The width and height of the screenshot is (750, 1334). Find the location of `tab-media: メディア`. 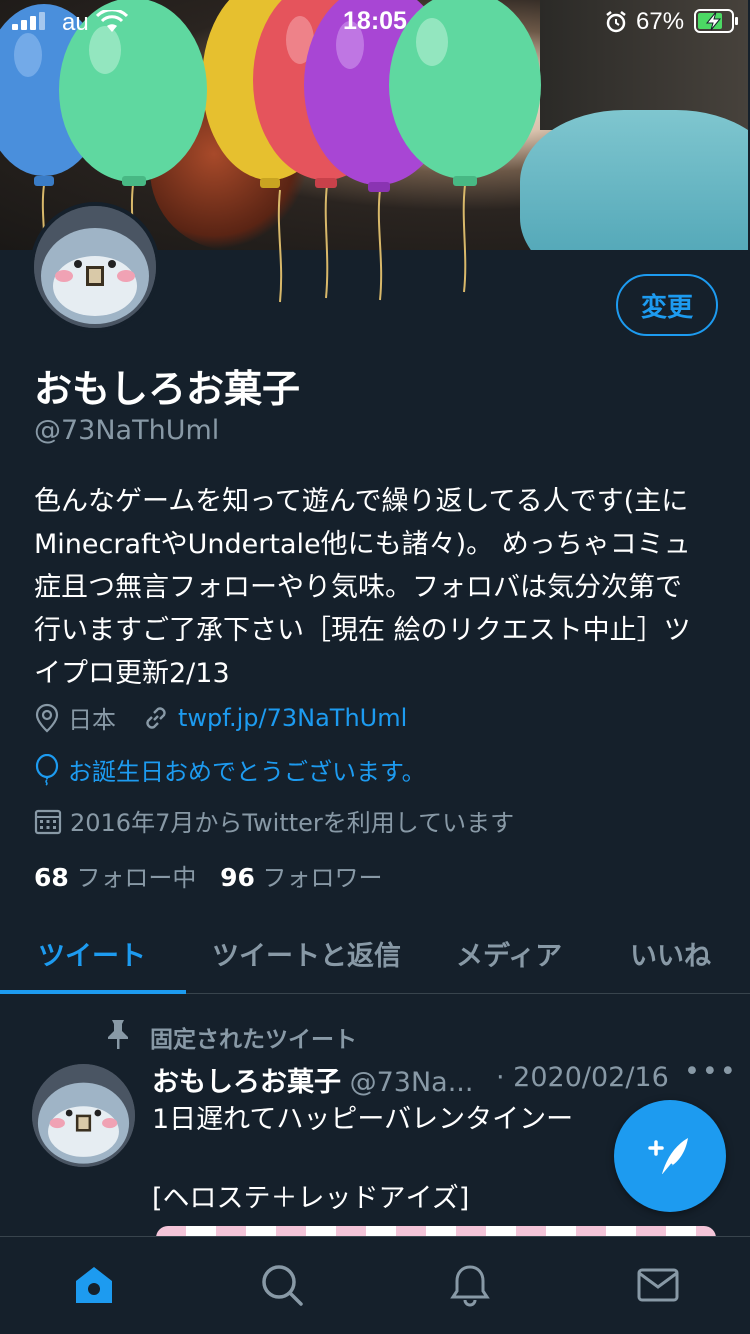

tab-media: メディア is located at coordinates (509, 953).